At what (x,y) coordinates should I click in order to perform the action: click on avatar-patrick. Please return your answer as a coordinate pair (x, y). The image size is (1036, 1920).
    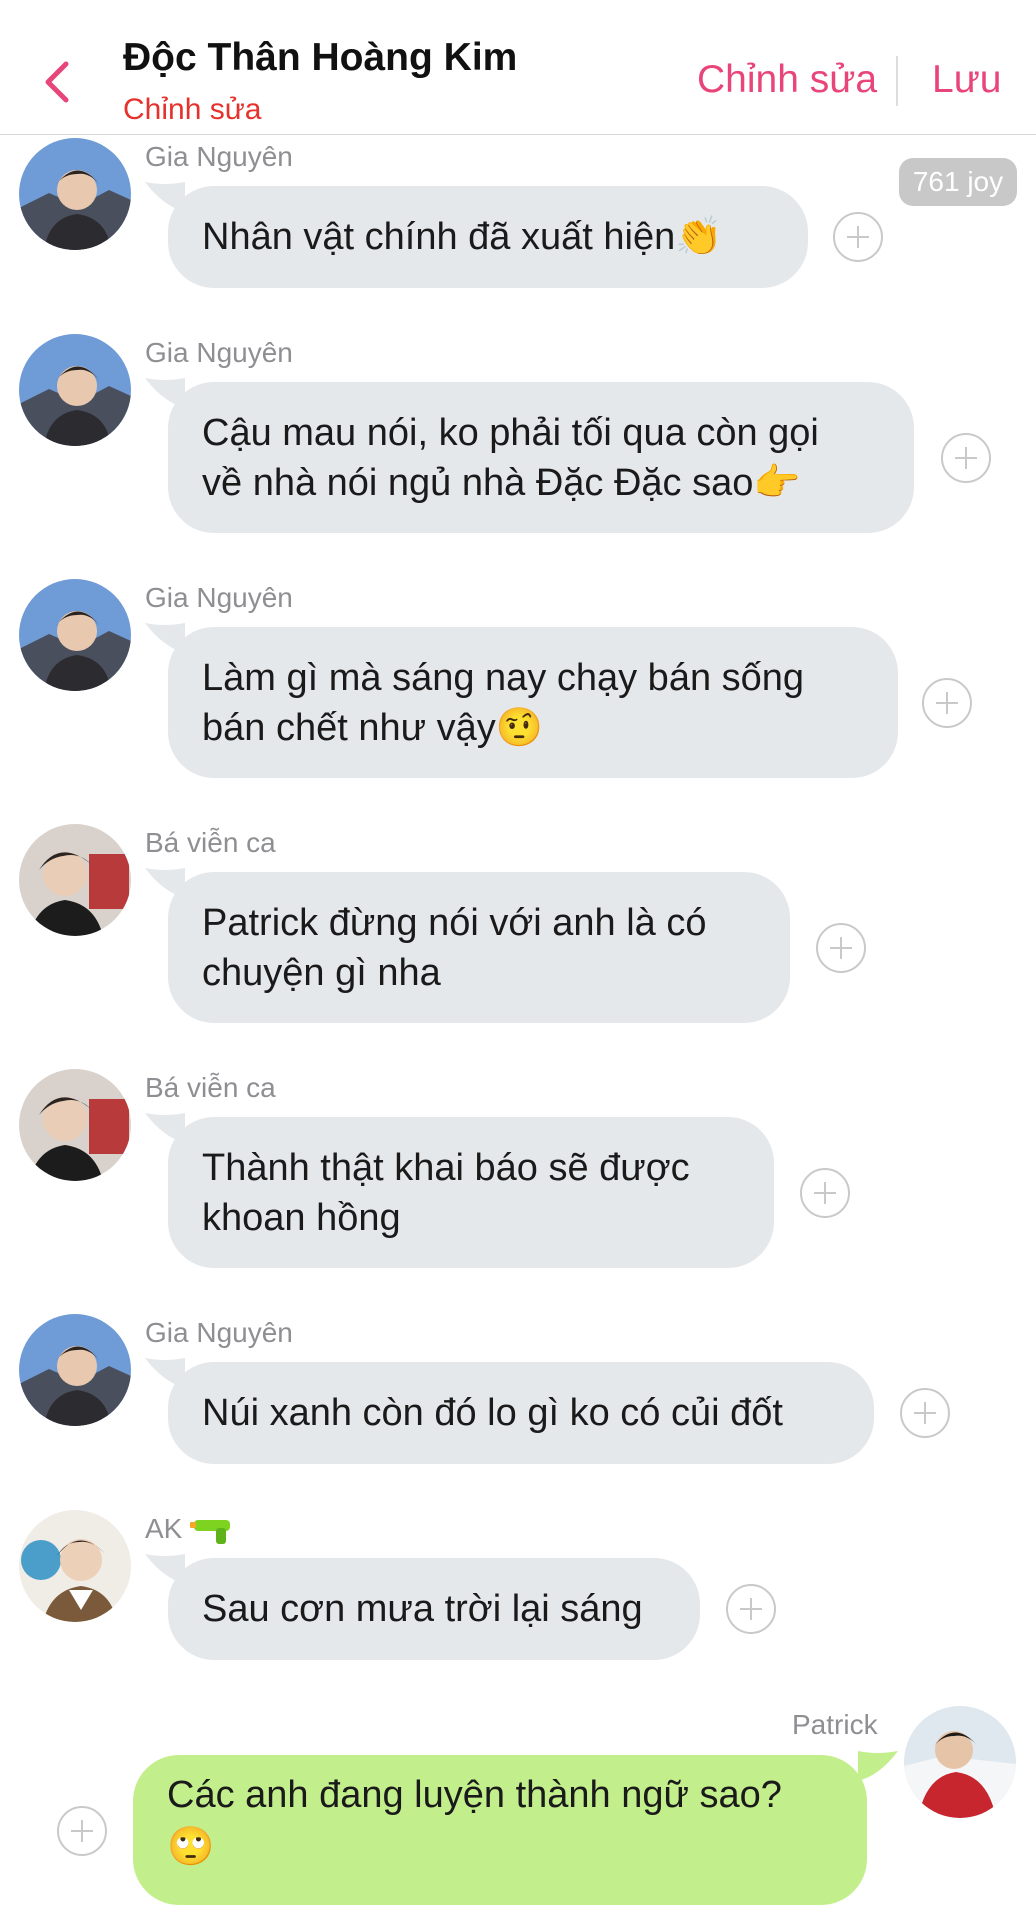
    Looking at the image, I should click on (960, 1762).